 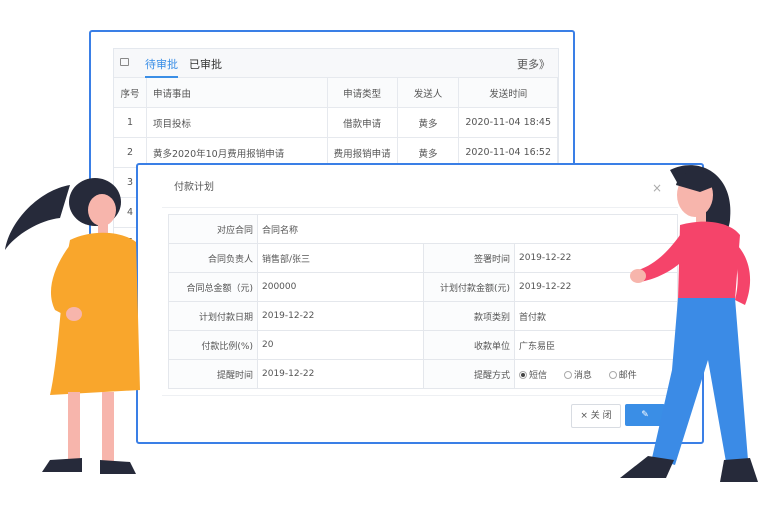 What do you see at coordinates (523, 375) in the screenshot?
I see `radio-selected-icon` at bounding box center [523, 375].